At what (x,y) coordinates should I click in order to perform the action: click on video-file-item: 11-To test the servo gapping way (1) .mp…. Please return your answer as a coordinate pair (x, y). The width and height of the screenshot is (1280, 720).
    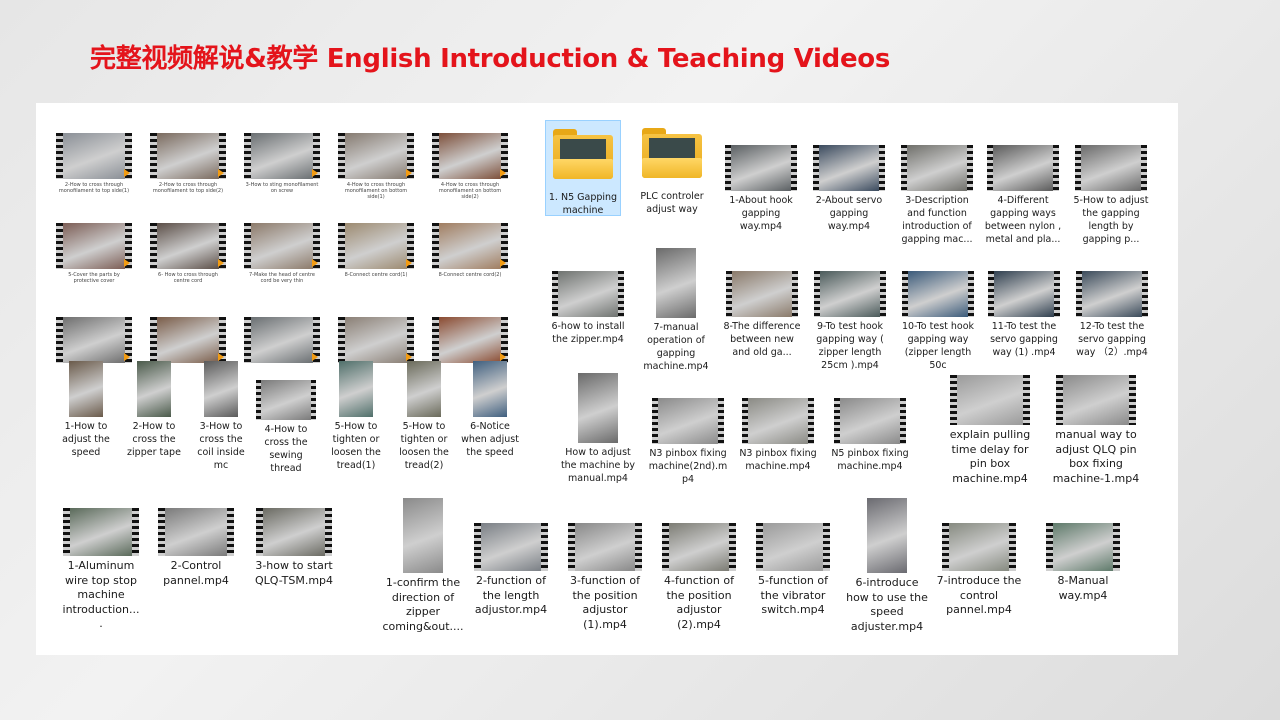
    Looking at the image, I should click on (1024, 315).